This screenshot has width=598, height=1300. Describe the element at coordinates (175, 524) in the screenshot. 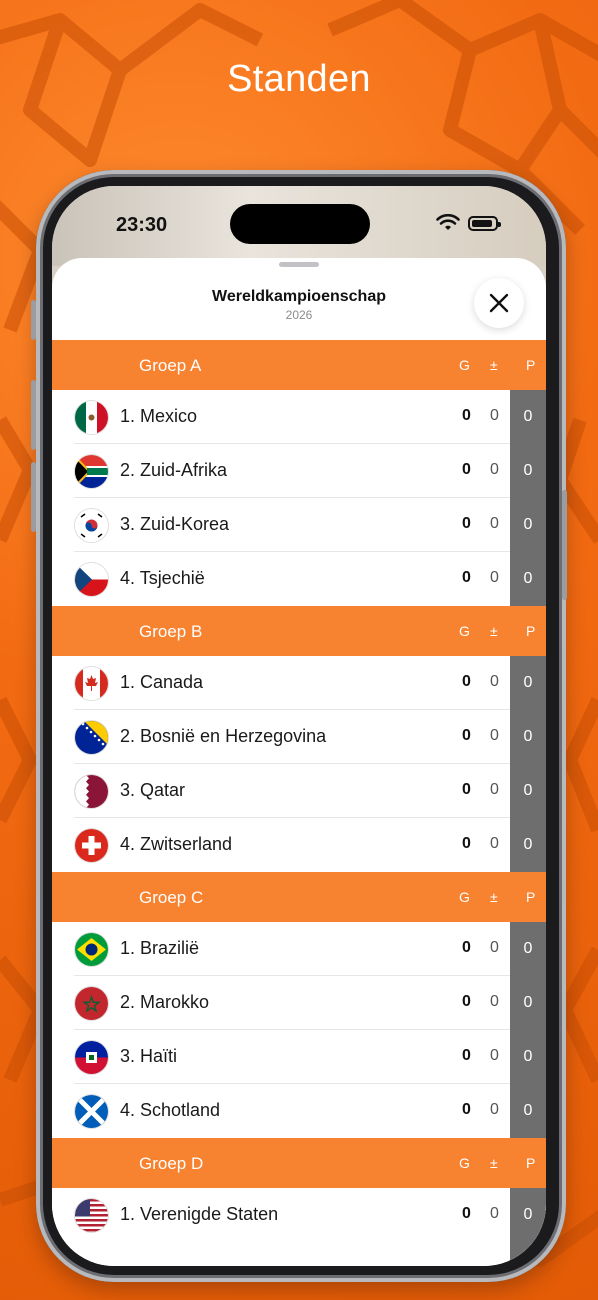

I see `team-name: 3. Zuid-Korea` at that location.